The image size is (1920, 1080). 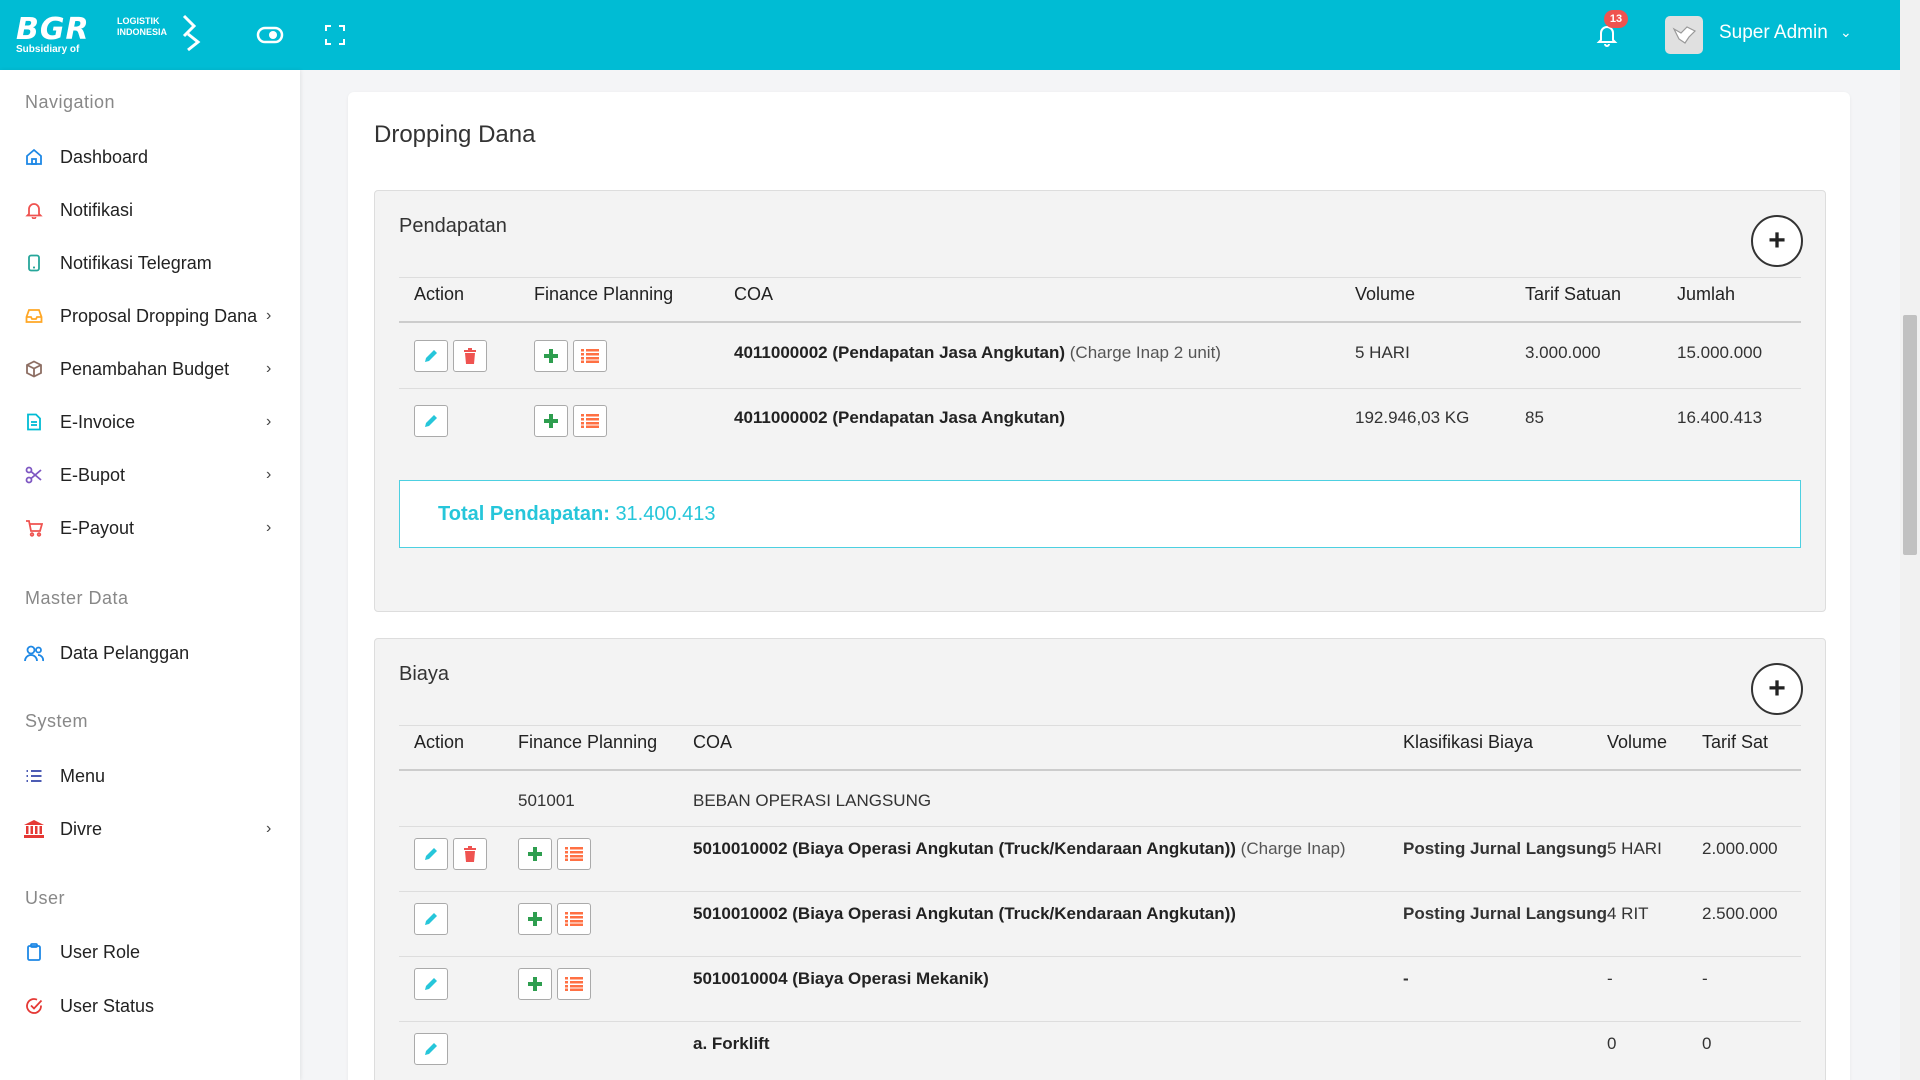 What do you see at coordinates (1616, 19) in the screenshot?
I see `notification-badge: 13` at bounding box center [1616, 19].